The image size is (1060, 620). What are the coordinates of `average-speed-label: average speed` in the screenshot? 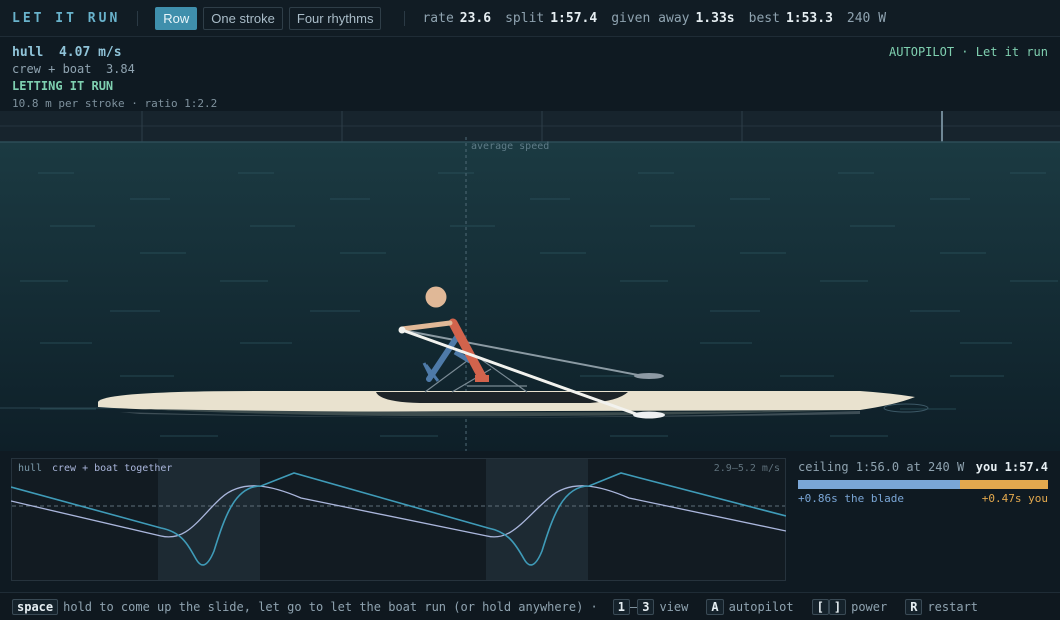 It's located at (510, 146).